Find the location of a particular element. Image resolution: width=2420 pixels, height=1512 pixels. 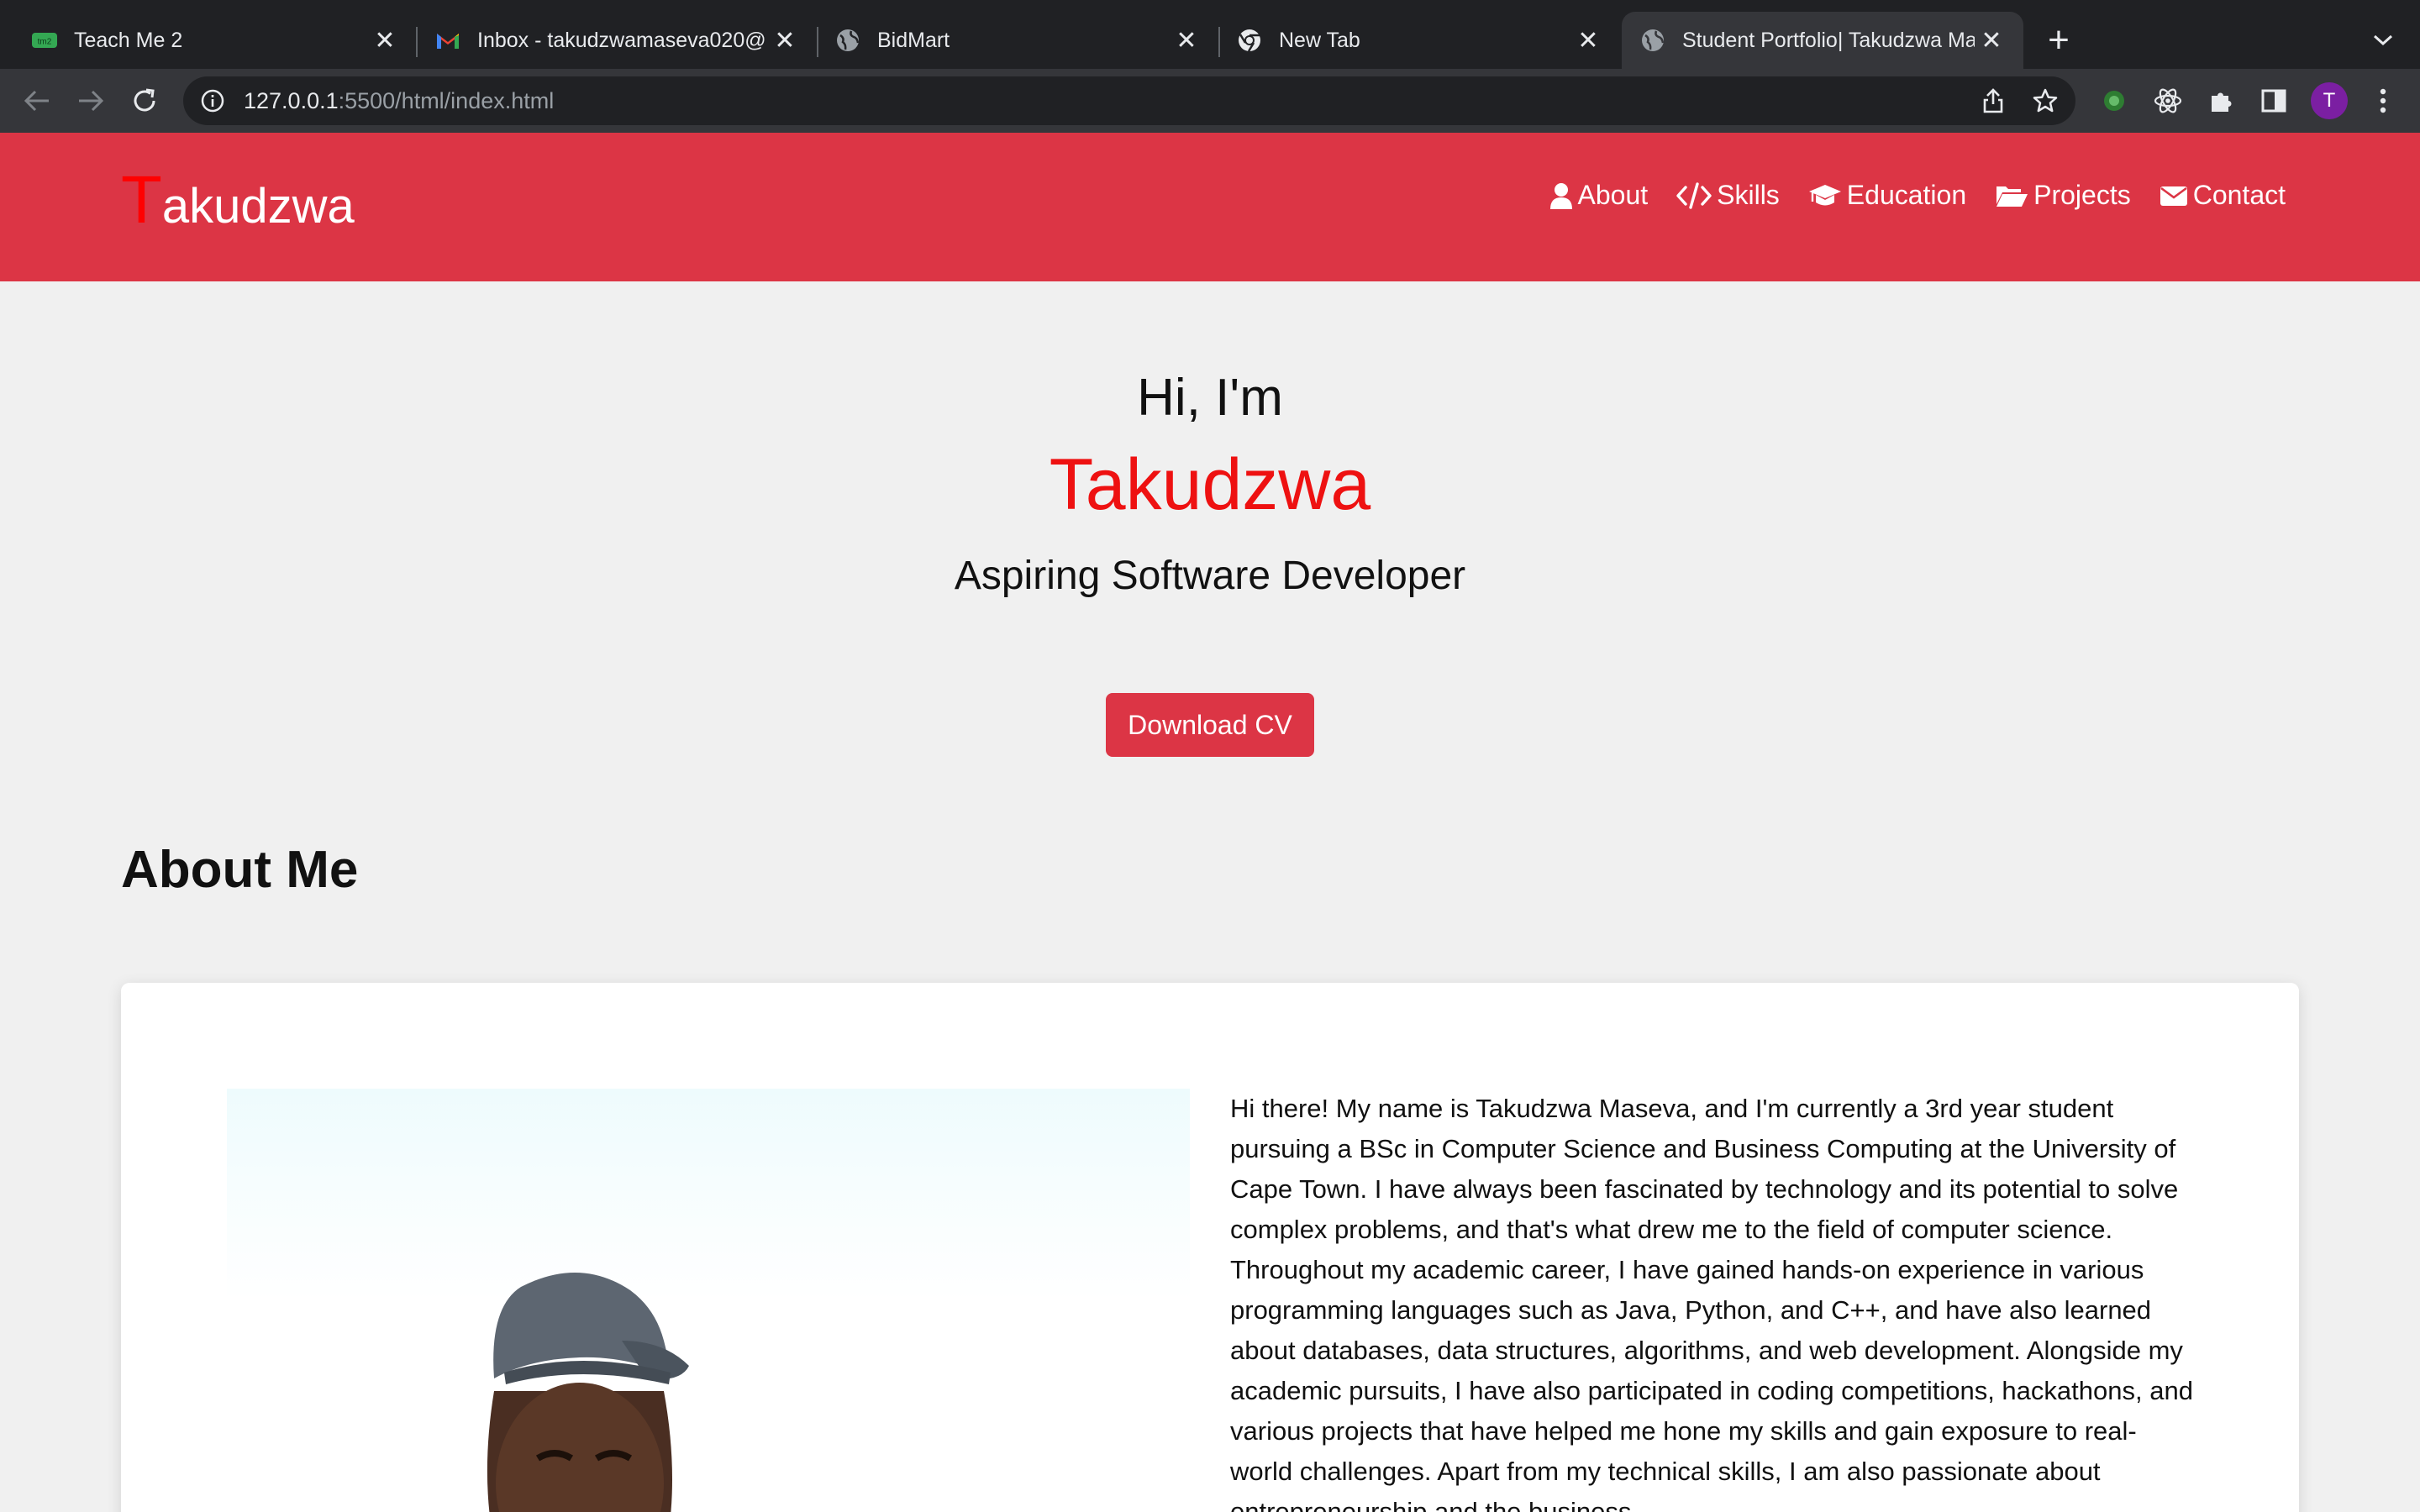

bookmark-star-icon is located at coordinates (2045, 101).